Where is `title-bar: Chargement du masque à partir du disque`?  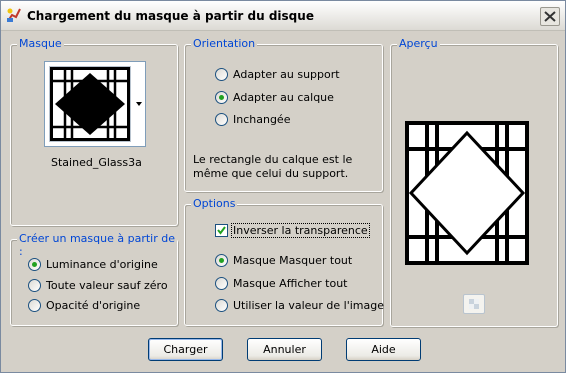 title-bar: Chargement du masque à partir du disque is located at coordinates (283, 16).